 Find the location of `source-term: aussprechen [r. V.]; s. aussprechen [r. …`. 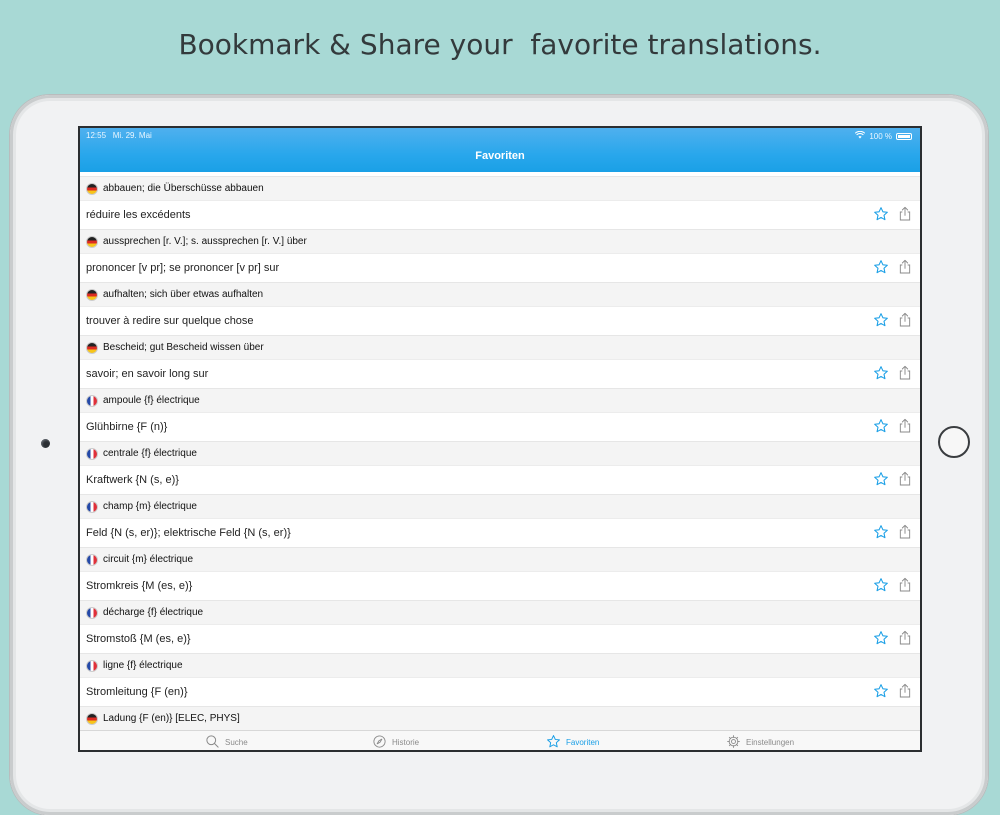

source-term: aussprechen [r. V.]; s. aussprechen [r. … is located at coordinates (205, 241).